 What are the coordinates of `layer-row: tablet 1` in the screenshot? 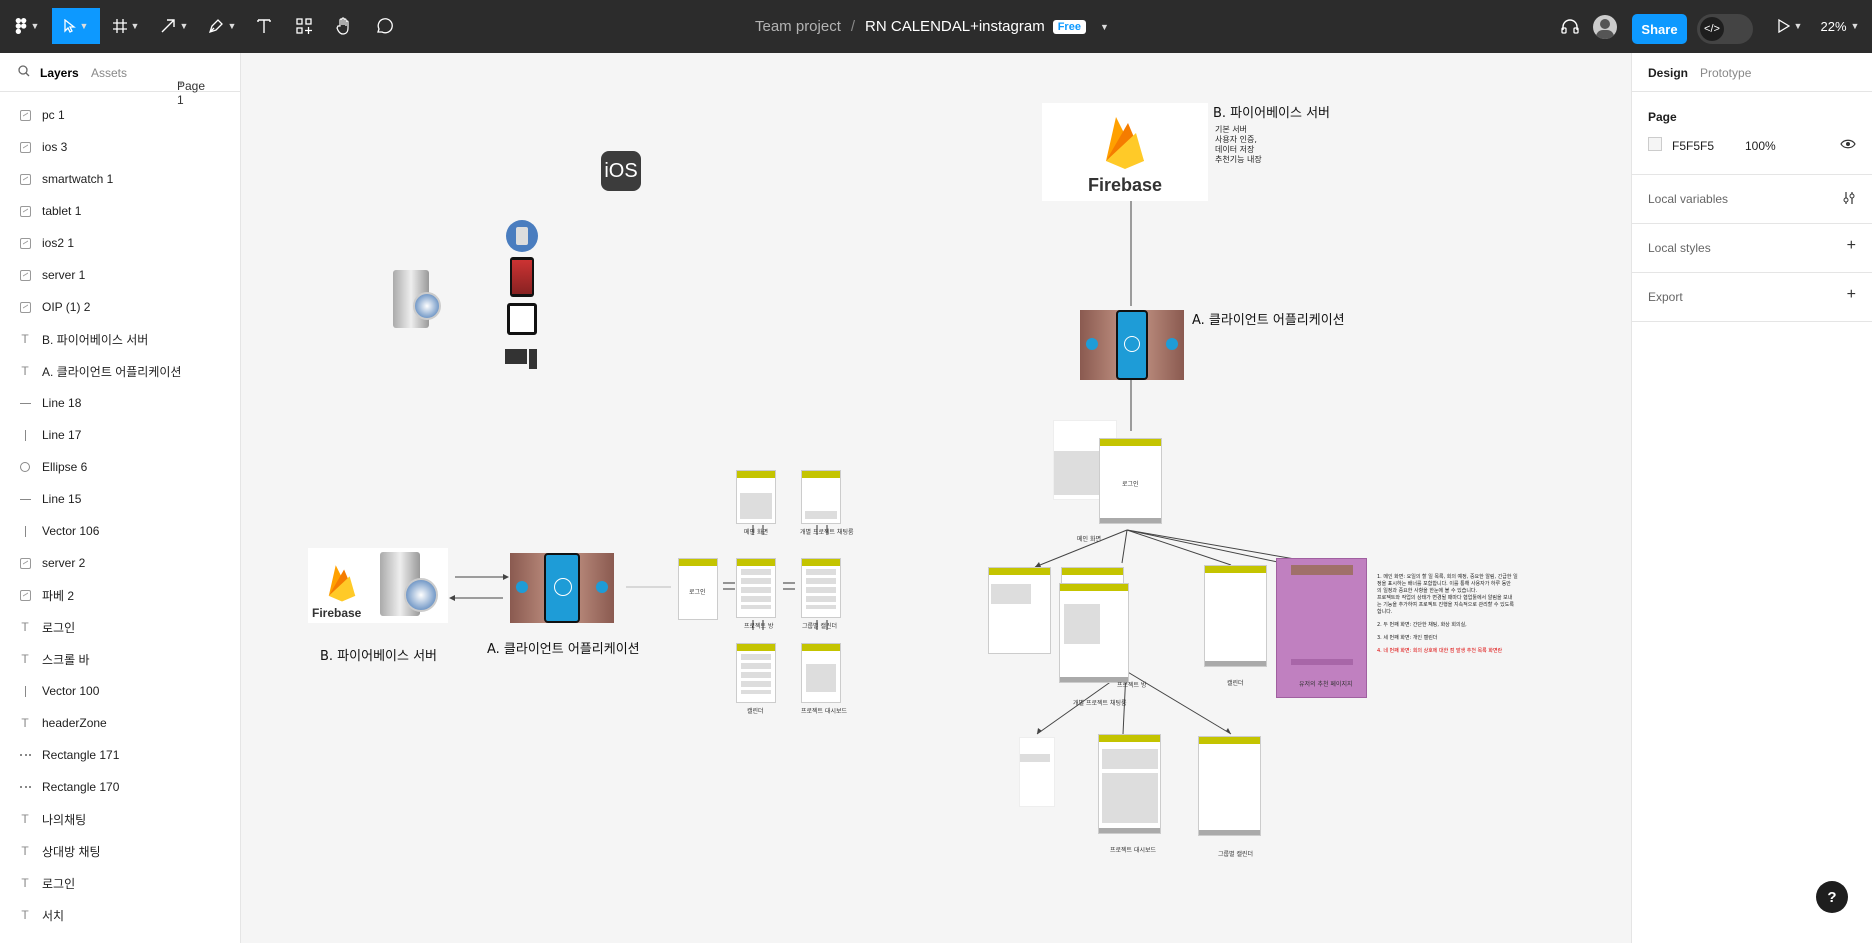 It's located at (120, 211).